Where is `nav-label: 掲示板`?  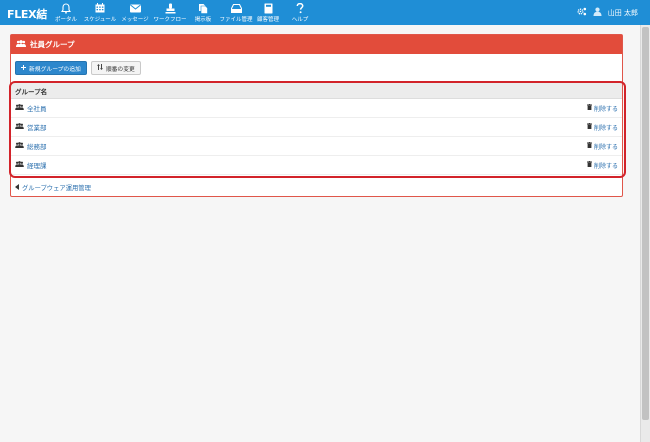 nav-label: 掲示板 is located at coordinates (203, 20).